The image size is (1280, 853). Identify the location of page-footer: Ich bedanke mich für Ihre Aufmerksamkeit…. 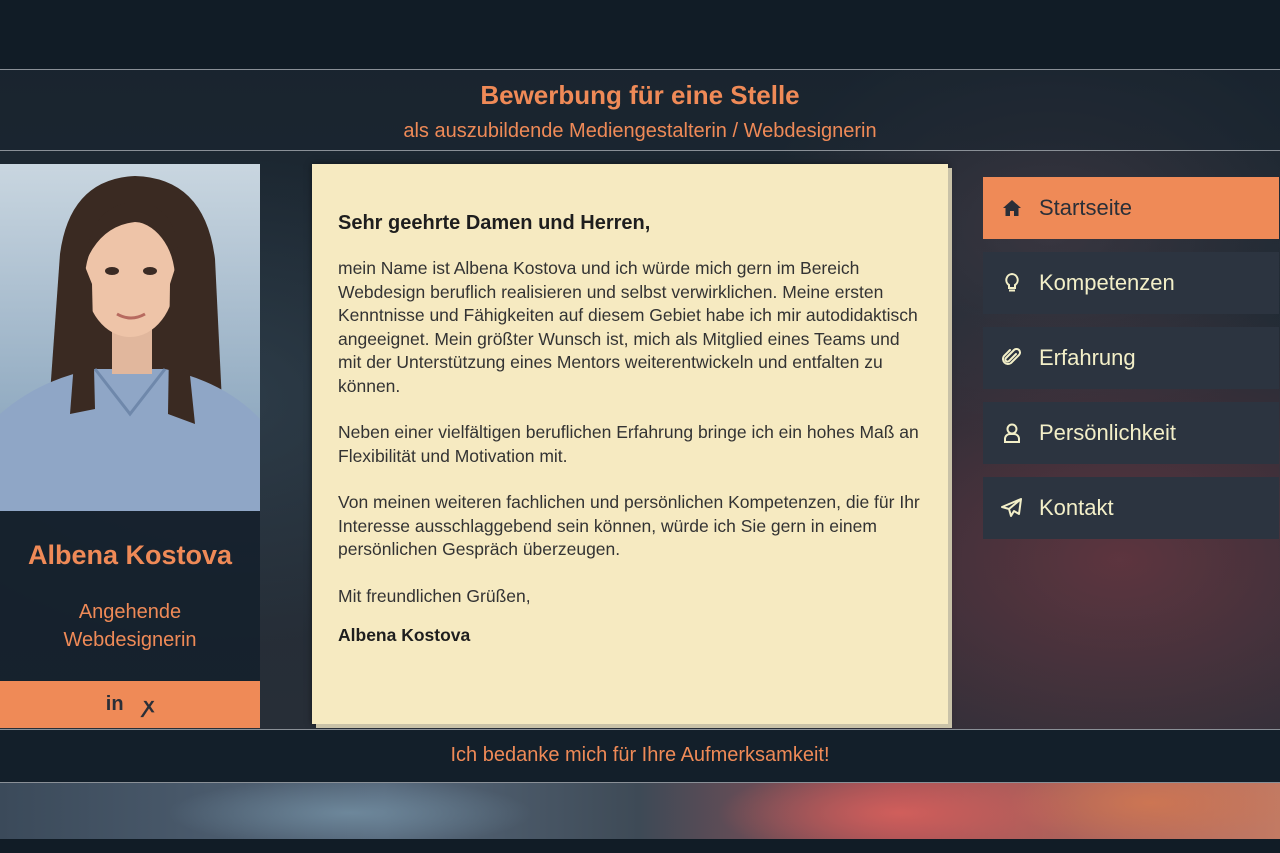
(640, 756).